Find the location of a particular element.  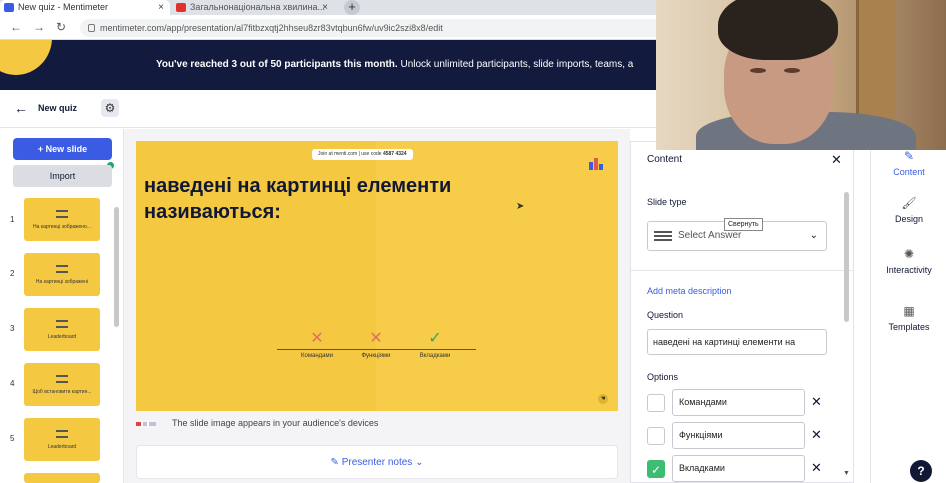

tab-interactivity: ✺ Interactivity is located at coordinates (908, 261).